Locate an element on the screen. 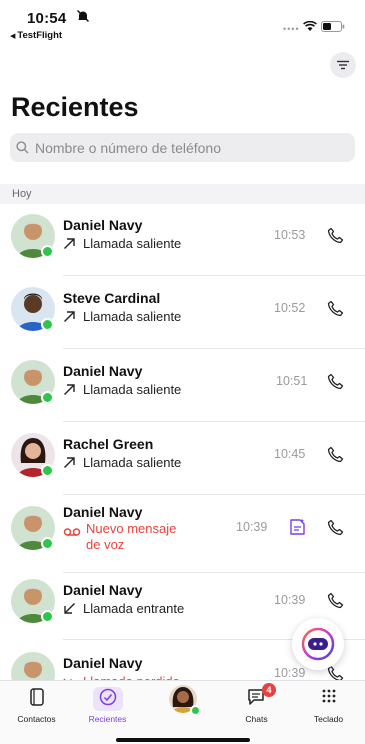 Image resolution: width=365 pixels, height=744 pixels. call-row: Daniel Navy Llamada saliente 10:53 is located at coordinates (182, 240).